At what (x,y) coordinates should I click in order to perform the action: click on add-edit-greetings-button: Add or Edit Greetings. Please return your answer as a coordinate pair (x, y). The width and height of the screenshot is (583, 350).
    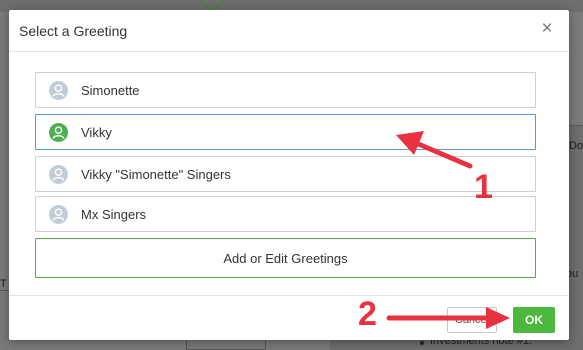
    Looking at the image, I should click on (285, 258).